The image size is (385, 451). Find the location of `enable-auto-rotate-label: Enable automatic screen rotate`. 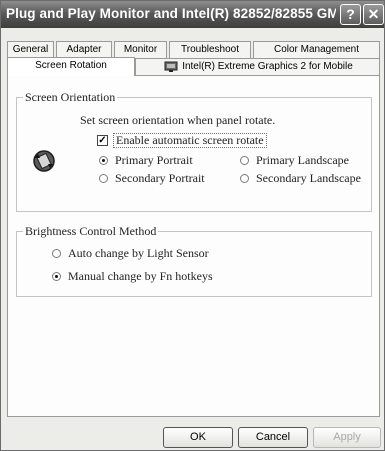

enable-auto-rotate-label: Enable automatic screen rotate is located at coordinates (190, 140).